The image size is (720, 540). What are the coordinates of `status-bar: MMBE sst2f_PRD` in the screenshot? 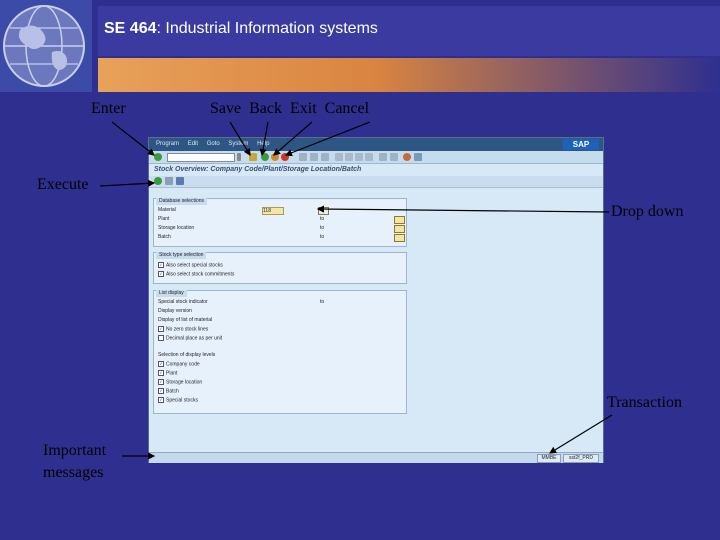 It's located at (376, 457).